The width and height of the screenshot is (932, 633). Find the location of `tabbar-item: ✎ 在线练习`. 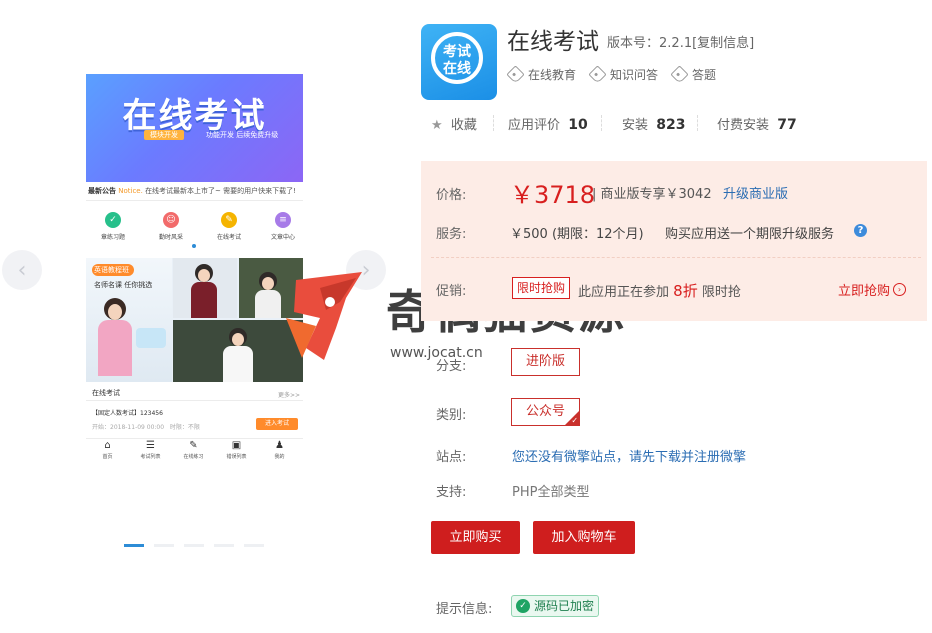

tabbar-item: ✎ 在线练习 is located at coordinates (193, 450).